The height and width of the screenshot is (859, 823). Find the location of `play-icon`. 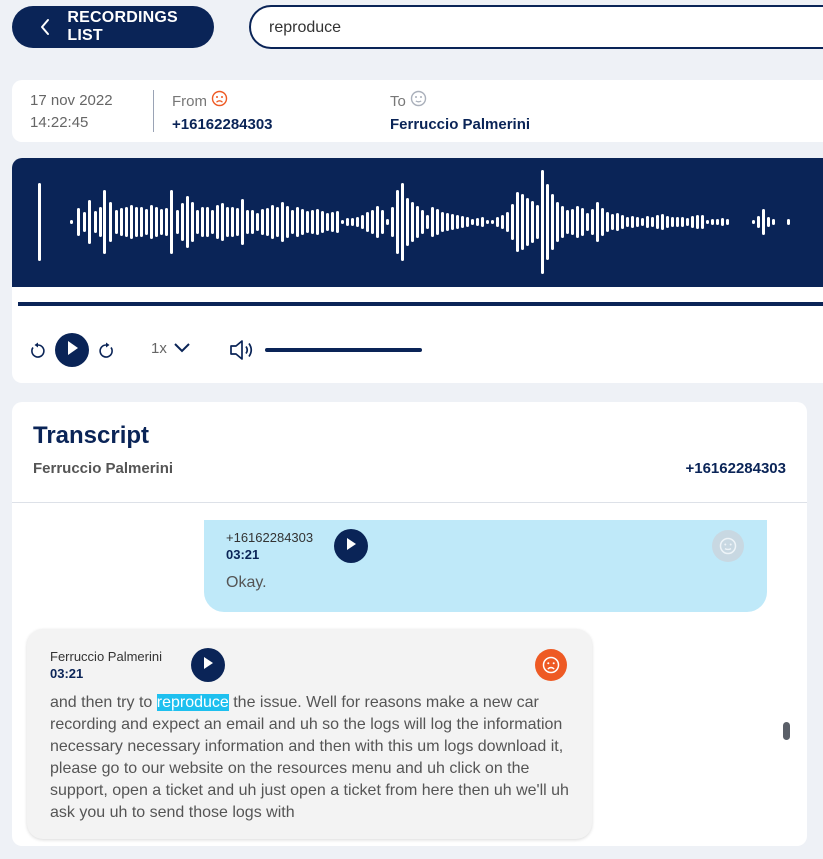

play-icon is located at coordinates (208, 665).